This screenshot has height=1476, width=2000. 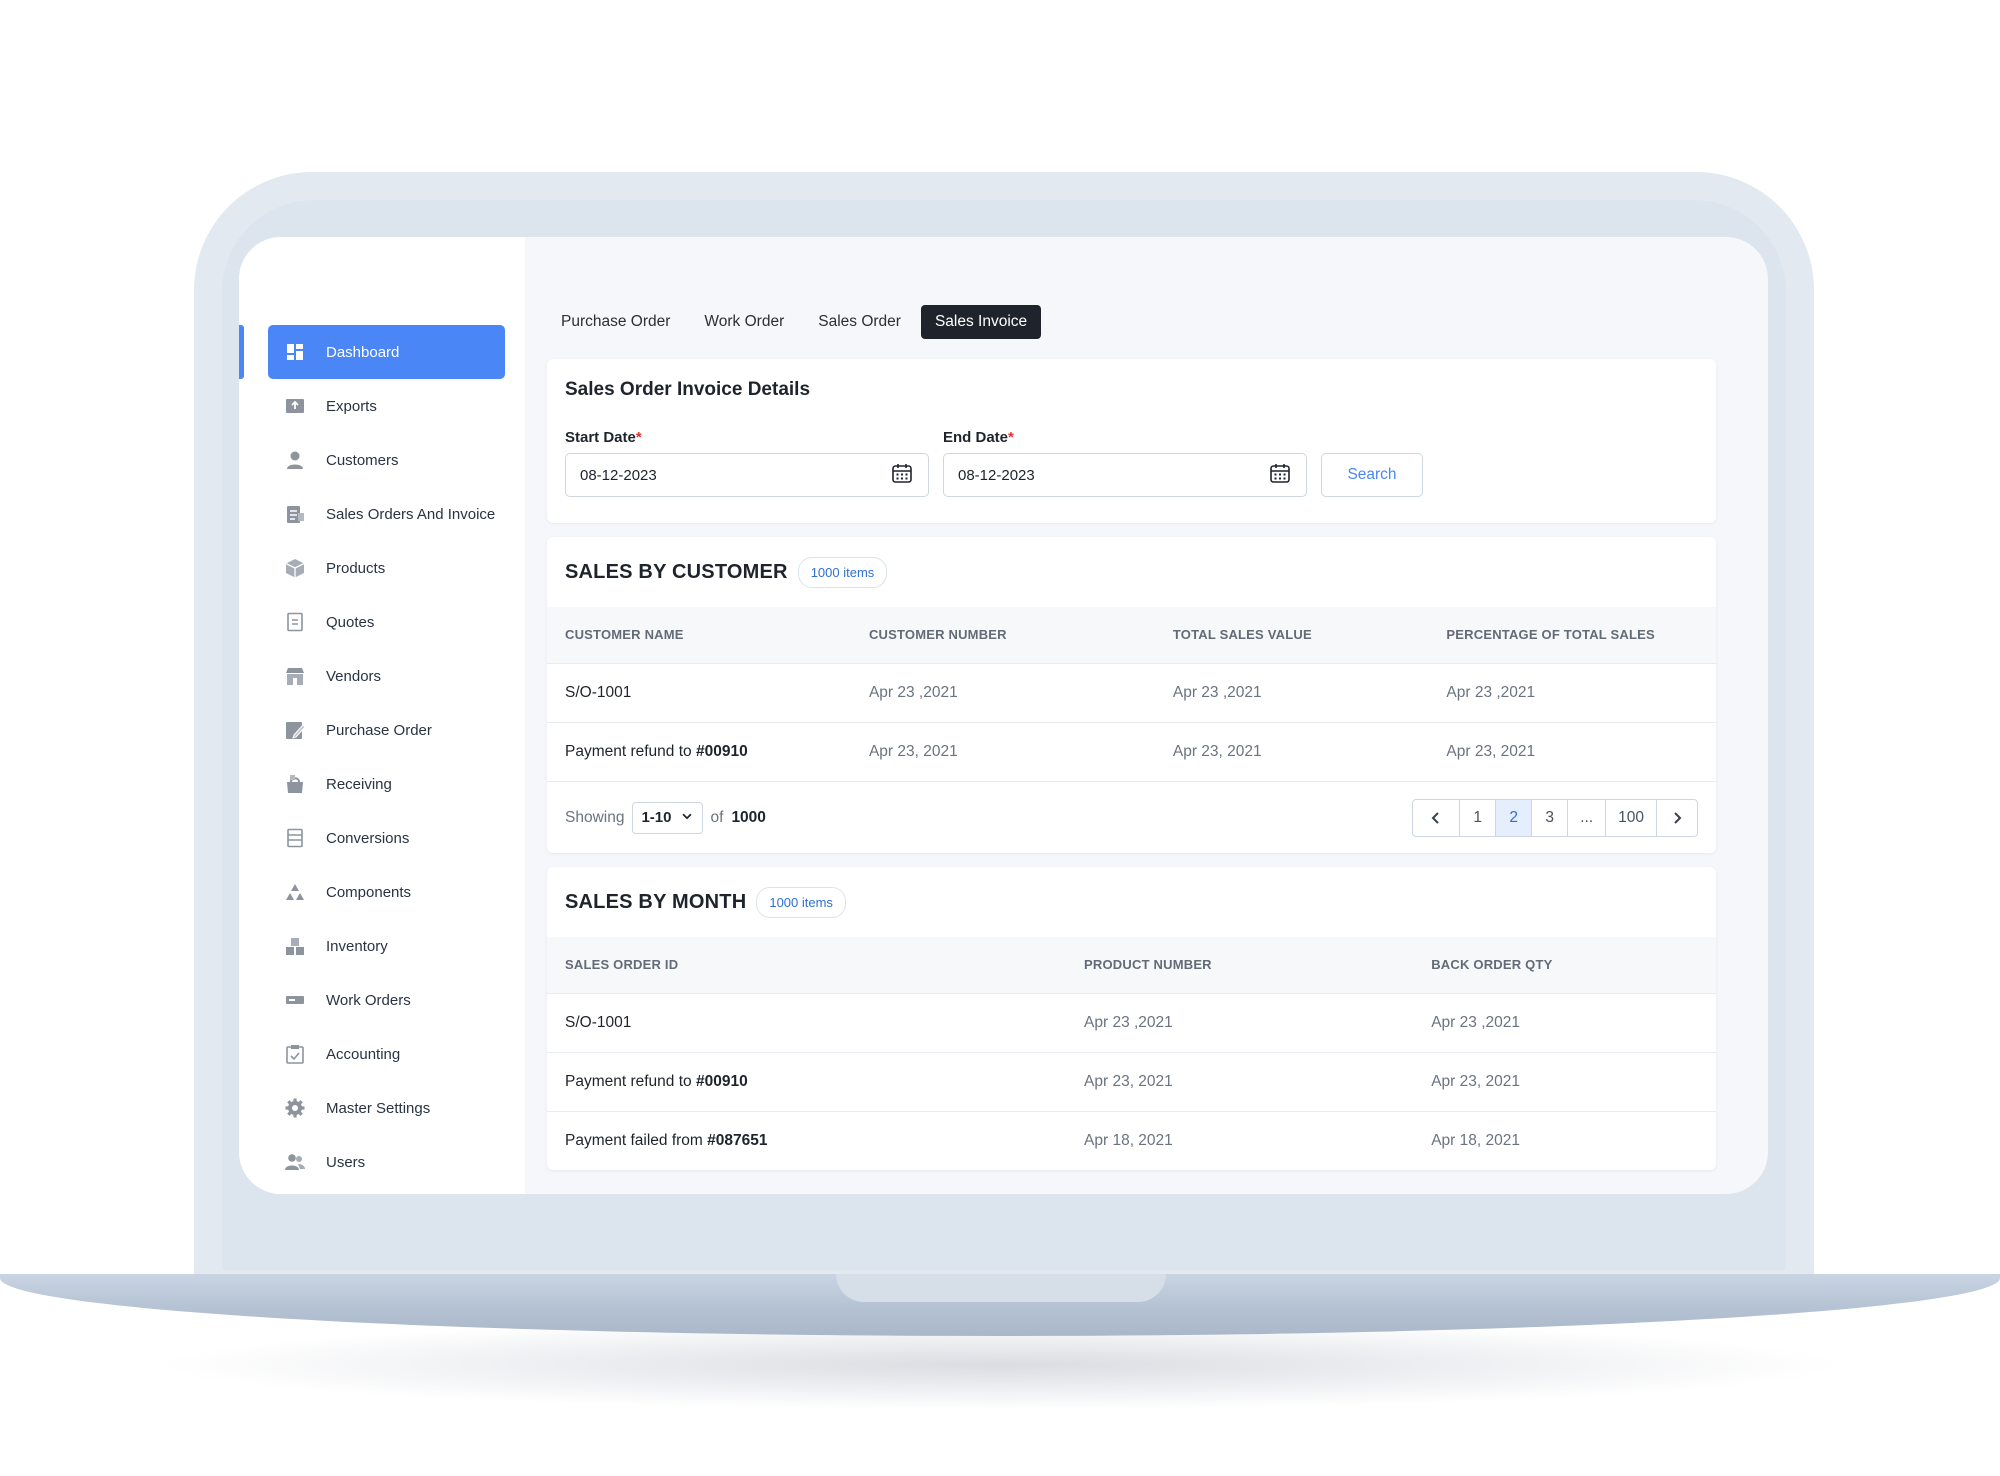 What do you see at coordinates (386, 1162) in the screenshot?
I see `sidebar-item-users: Users` at bounding box center [386, 1162].